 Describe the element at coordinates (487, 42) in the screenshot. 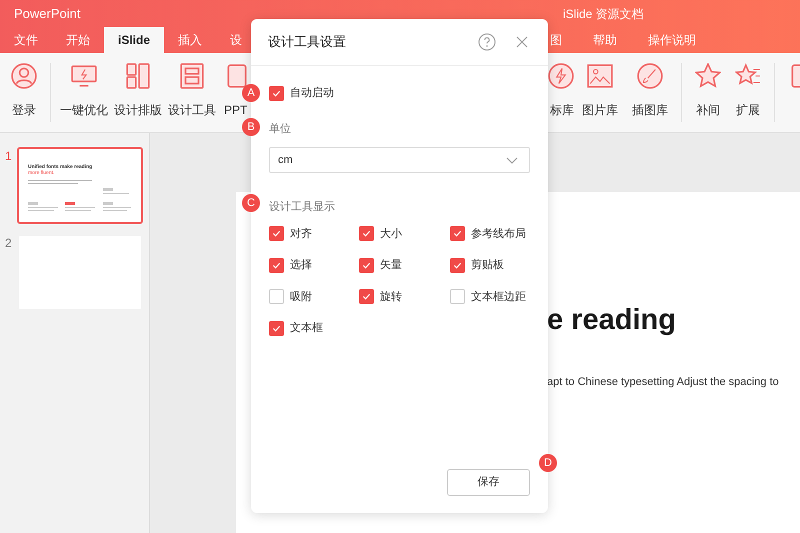

I see `help-icon` at that location.